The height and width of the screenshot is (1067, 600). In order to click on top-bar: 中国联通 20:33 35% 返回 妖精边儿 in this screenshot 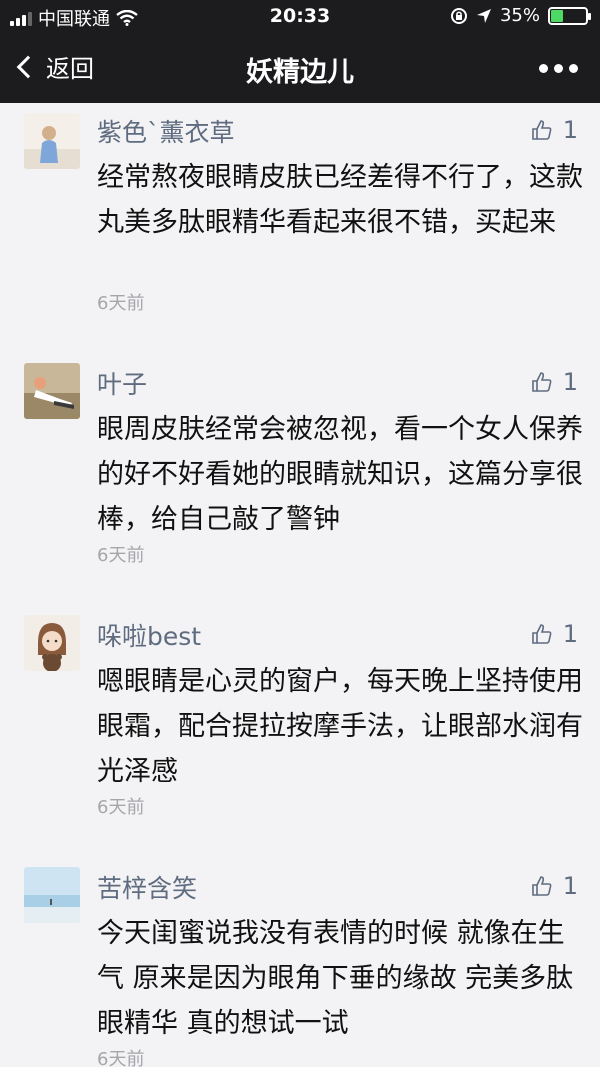, I will do `click(300, 51)`.